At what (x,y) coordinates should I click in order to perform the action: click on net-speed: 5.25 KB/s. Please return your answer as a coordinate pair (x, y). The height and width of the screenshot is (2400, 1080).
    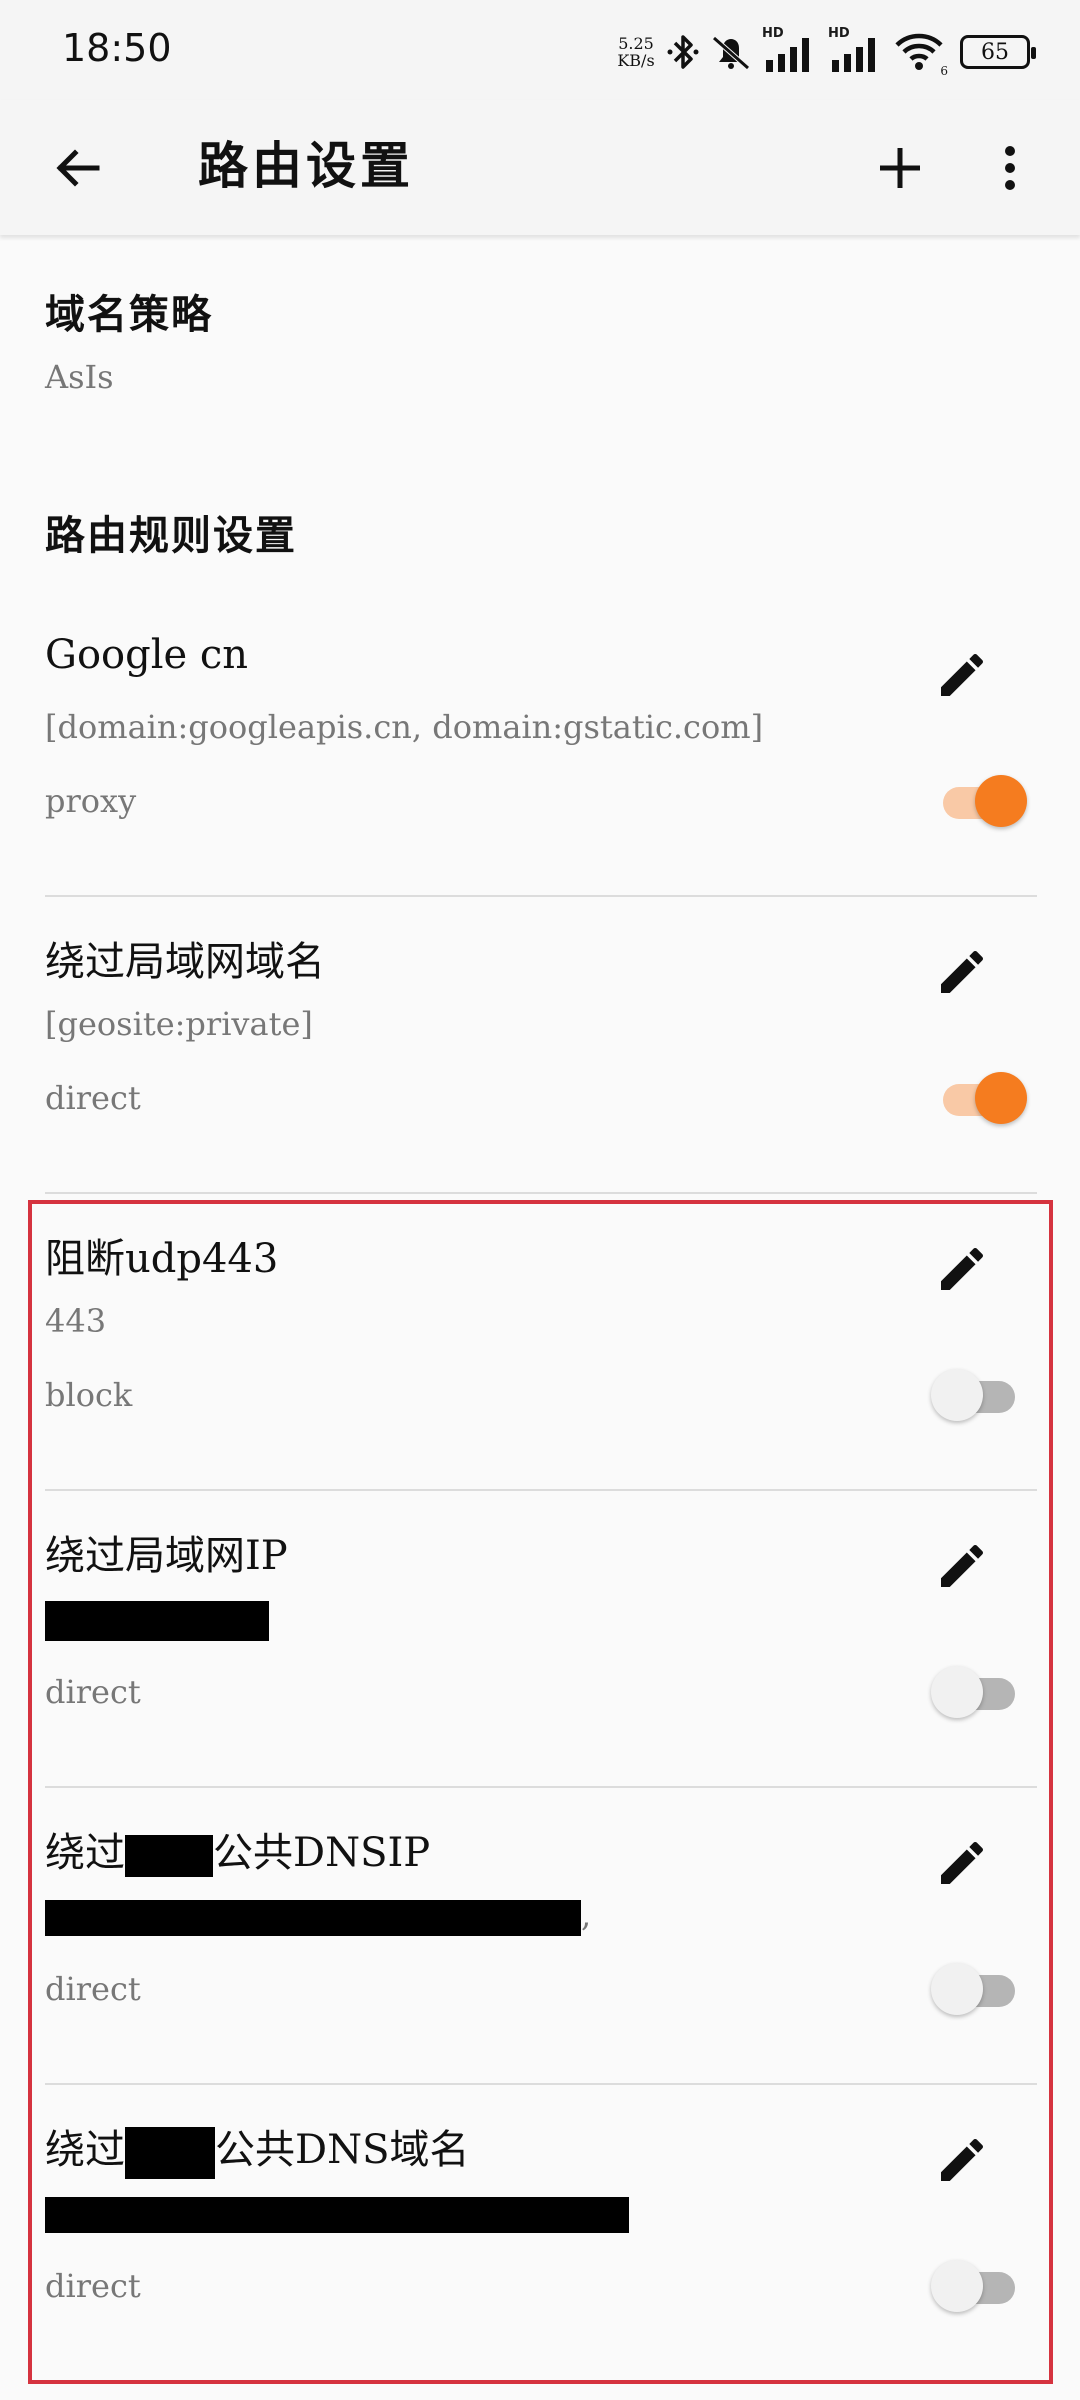
    Looking at the image, I should click on (636, 52).